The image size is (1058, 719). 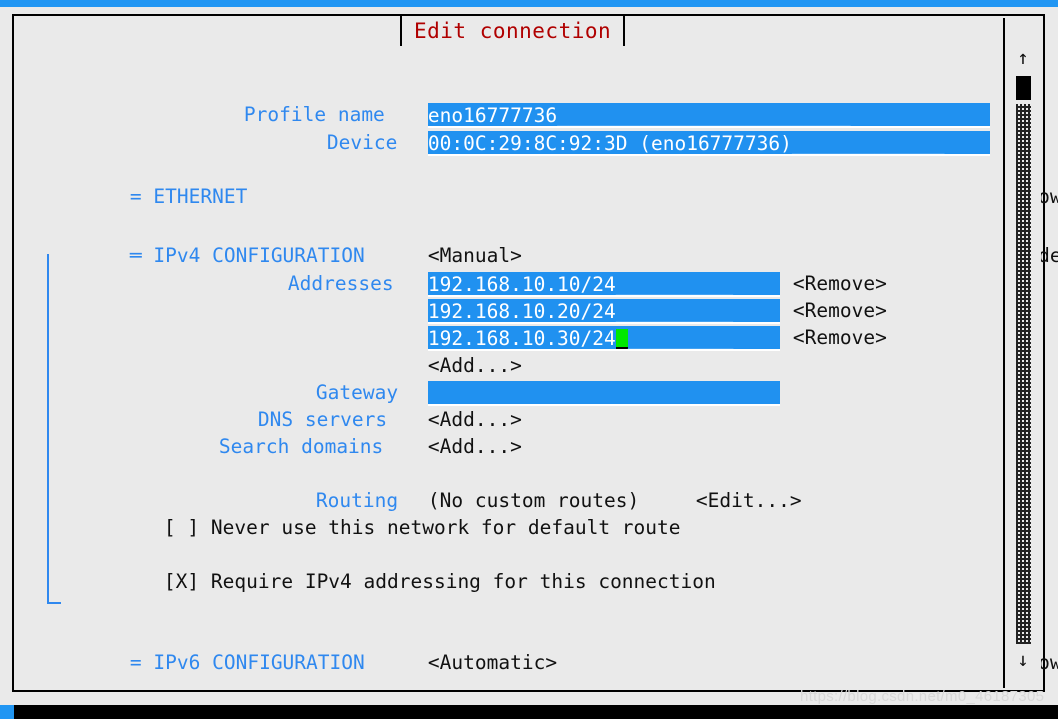 What do you see at coordinates (486, 486) in the screenshot?
I see `routing-status-row: (No custom routes)` at bounding box center [486, 486].